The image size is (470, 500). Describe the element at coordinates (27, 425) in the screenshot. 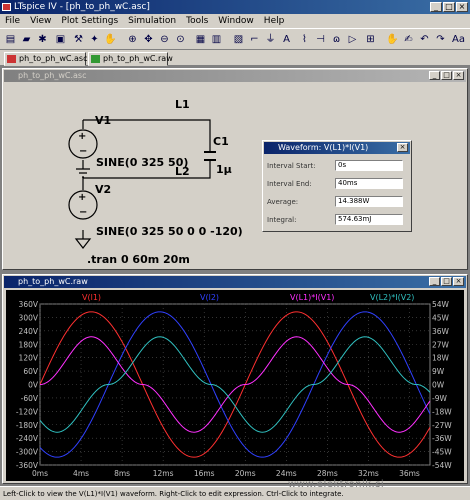

I see `y-tick-label-left: -180V` at that location.